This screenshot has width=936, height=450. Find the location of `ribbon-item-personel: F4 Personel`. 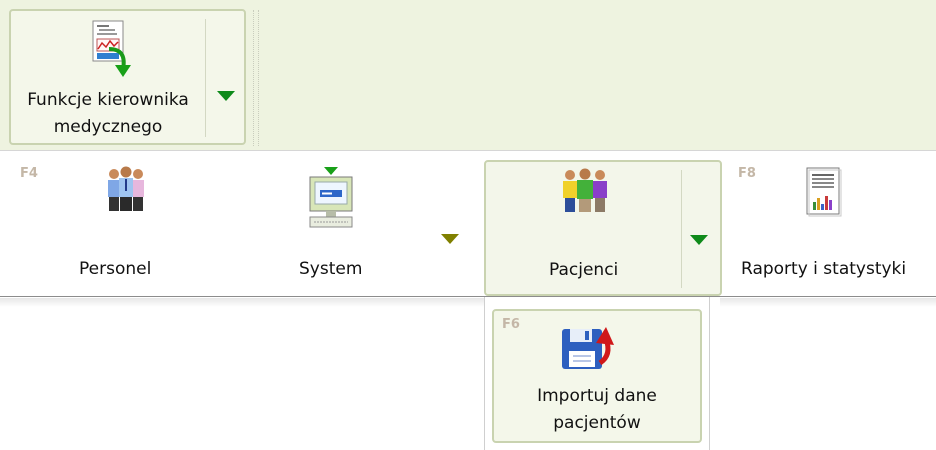

ribbon-item-personel: F4 Personel is located at coordinates (120, 223).